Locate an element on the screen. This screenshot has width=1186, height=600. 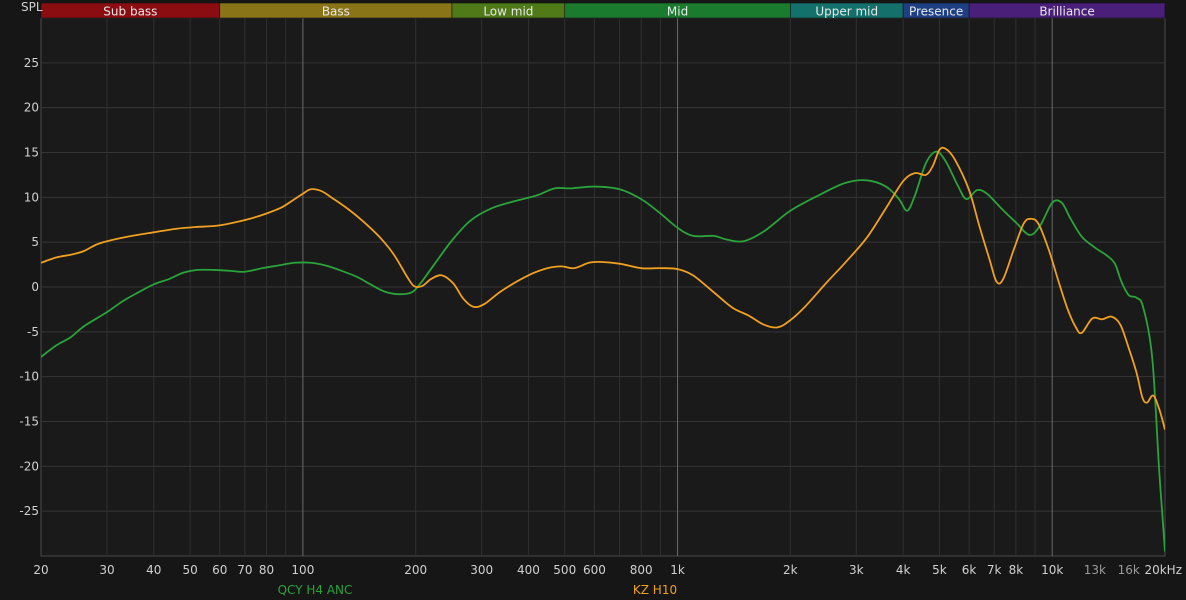
x-tick-label: 30 is located at coordinates (106, 570).